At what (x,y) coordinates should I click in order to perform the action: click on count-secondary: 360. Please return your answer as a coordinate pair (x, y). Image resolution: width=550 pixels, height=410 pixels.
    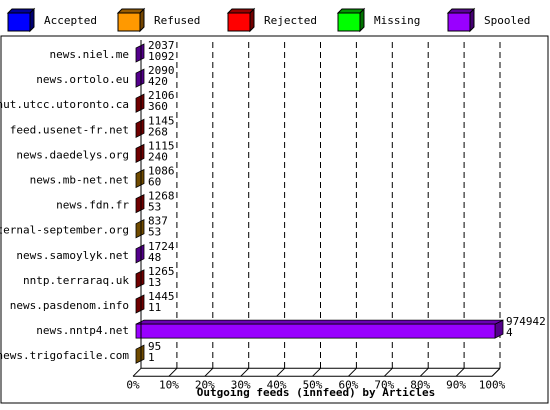
    Looking at the image, I should click on (158, 106).